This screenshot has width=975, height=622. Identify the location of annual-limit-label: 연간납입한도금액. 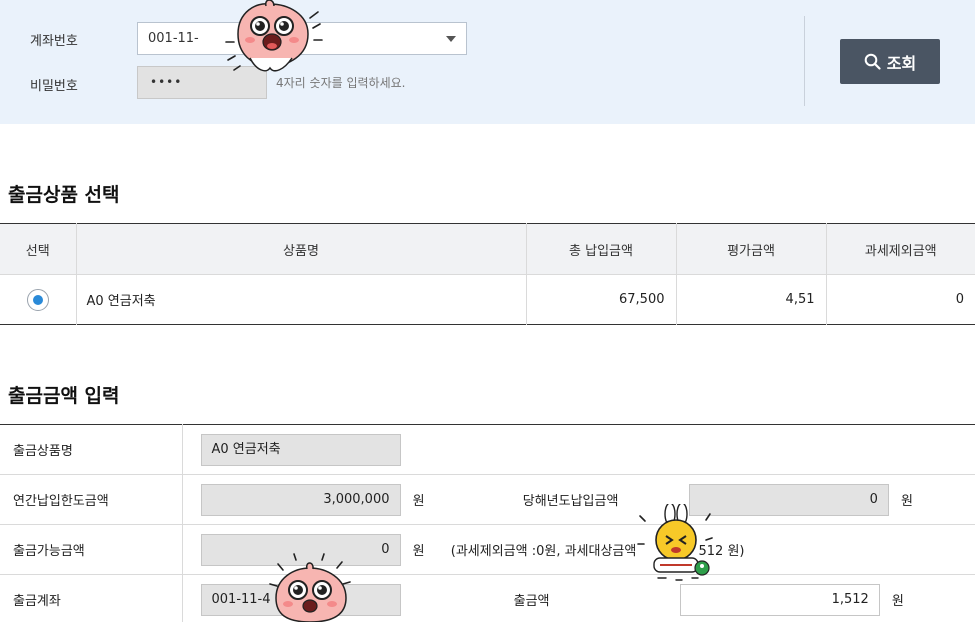
(91, 499).